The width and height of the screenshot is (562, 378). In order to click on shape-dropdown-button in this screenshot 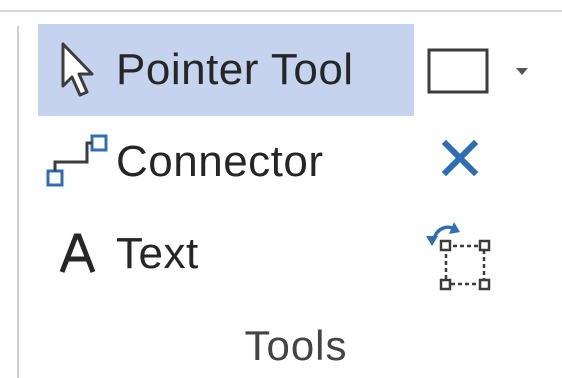, I will do `click(522, 72)`.